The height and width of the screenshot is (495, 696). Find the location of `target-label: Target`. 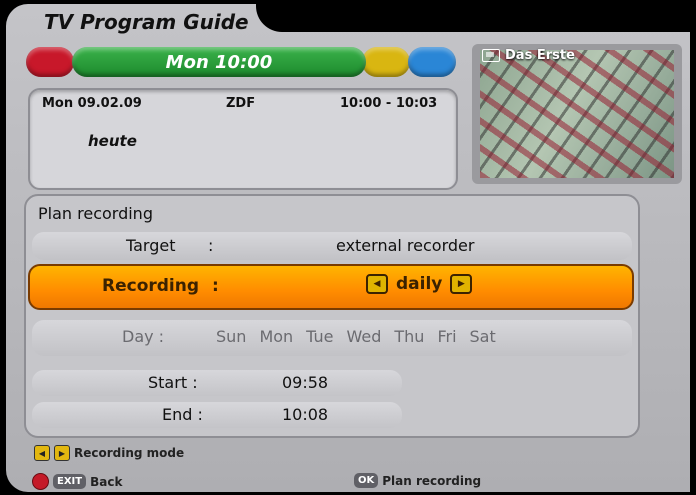

target-label: Target is located at coordinates (151, 245).